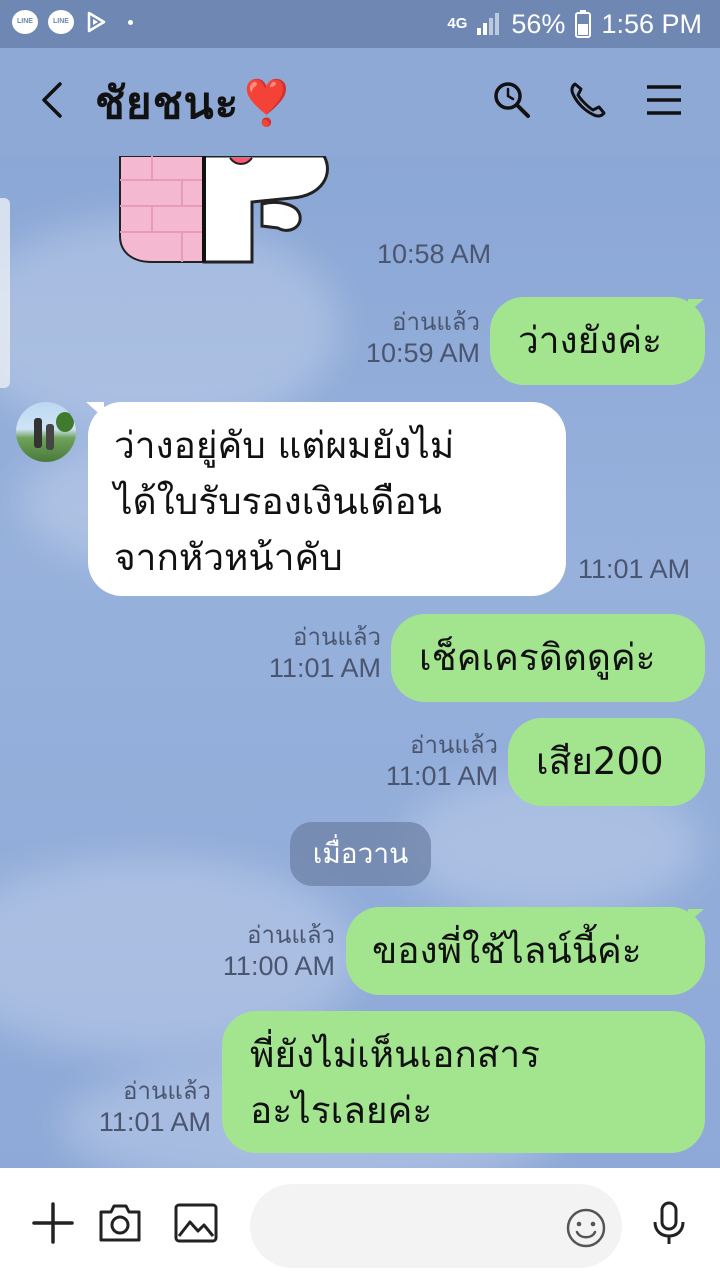  Describe the element at coordinates (669, 1223) in the screenshot. I see `mic-icon` at that location.